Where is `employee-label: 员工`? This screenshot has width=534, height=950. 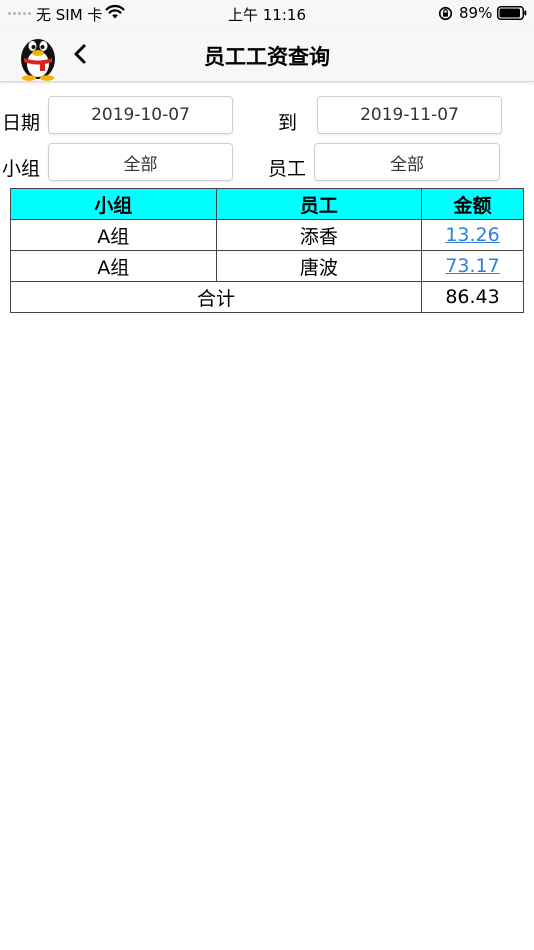
employee-label: 员工 is located at coordinates (287, 169).